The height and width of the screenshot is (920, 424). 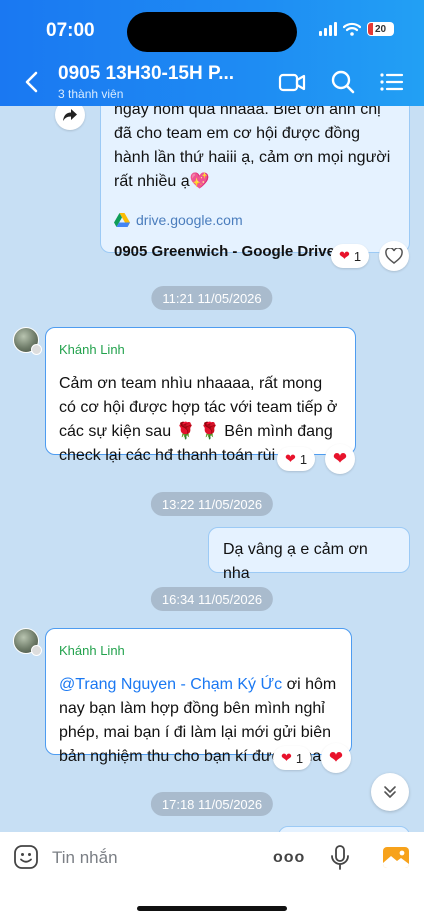 What do you see at coordinates (212, 298) in the screenshot?
I see `timestamp-divider: 11:21 11/05/2026` at bounding box center [212, 298].